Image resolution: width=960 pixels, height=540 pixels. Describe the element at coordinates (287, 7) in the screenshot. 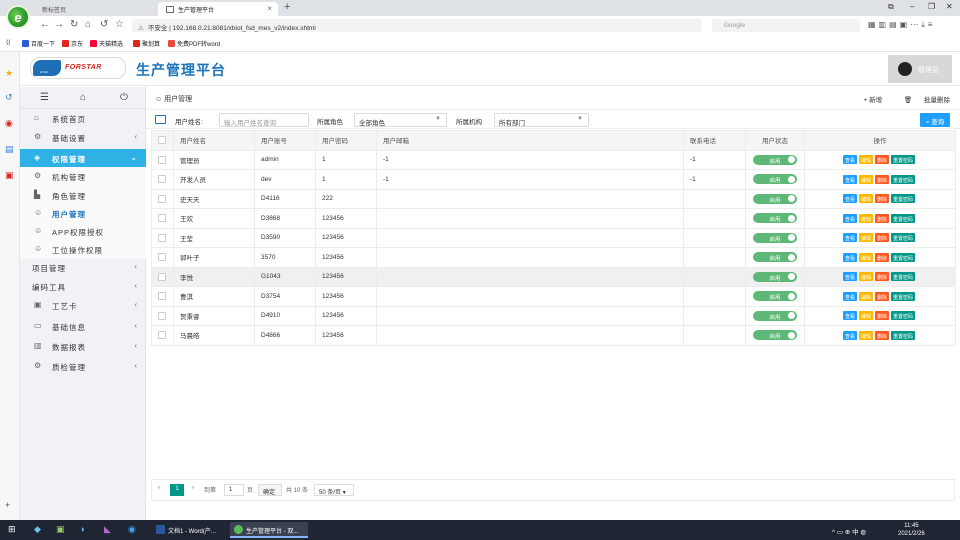

I see `new-tab-button: +` at that location.